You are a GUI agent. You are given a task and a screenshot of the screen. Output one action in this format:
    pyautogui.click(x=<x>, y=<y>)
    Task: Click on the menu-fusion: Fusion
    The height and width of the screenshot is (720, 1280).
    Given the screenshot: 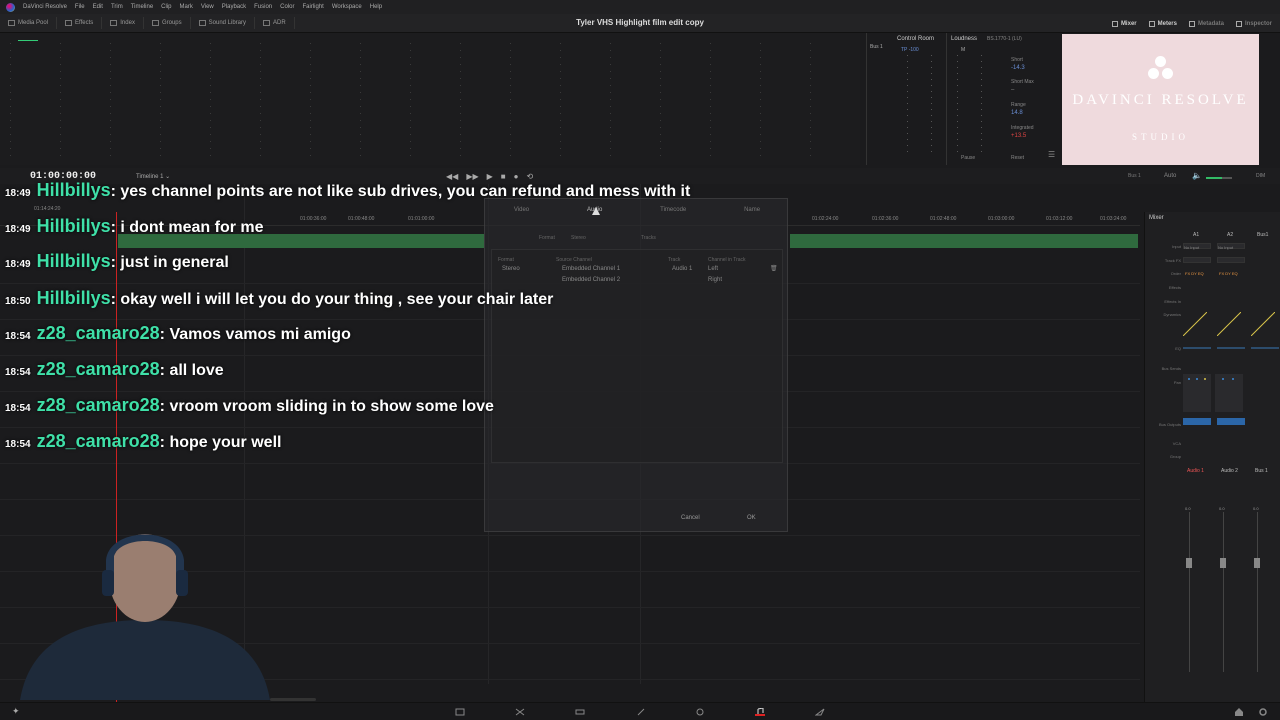 What is the action you would take?
    pyautogui.click(x=263, y=7)
    